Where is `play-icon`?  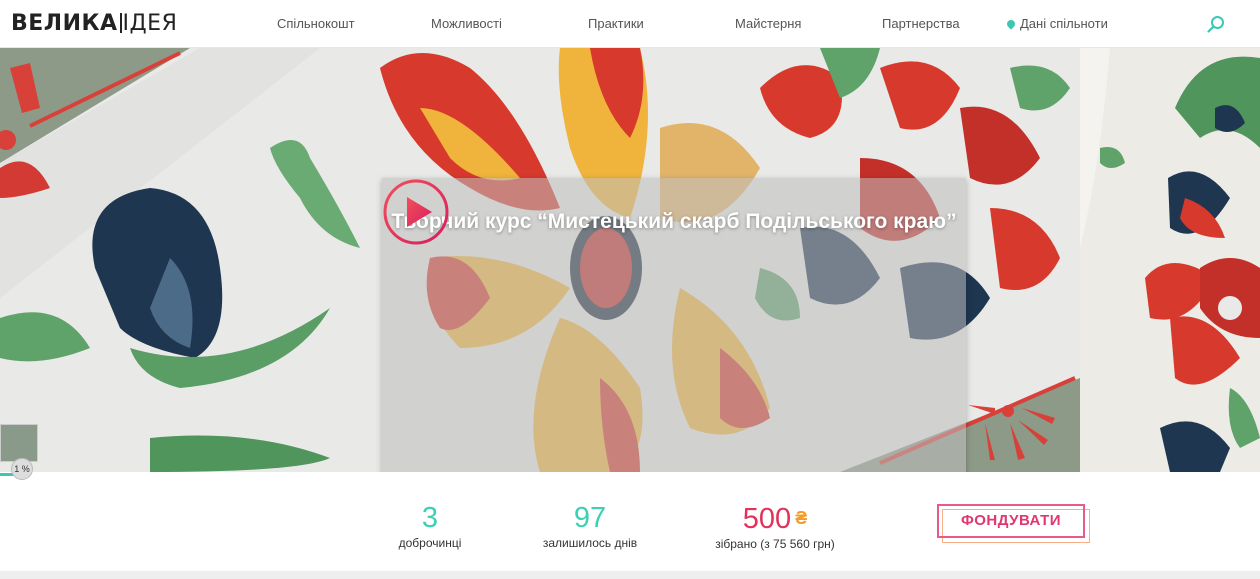 play-icon is located at coordinates (416, 212).